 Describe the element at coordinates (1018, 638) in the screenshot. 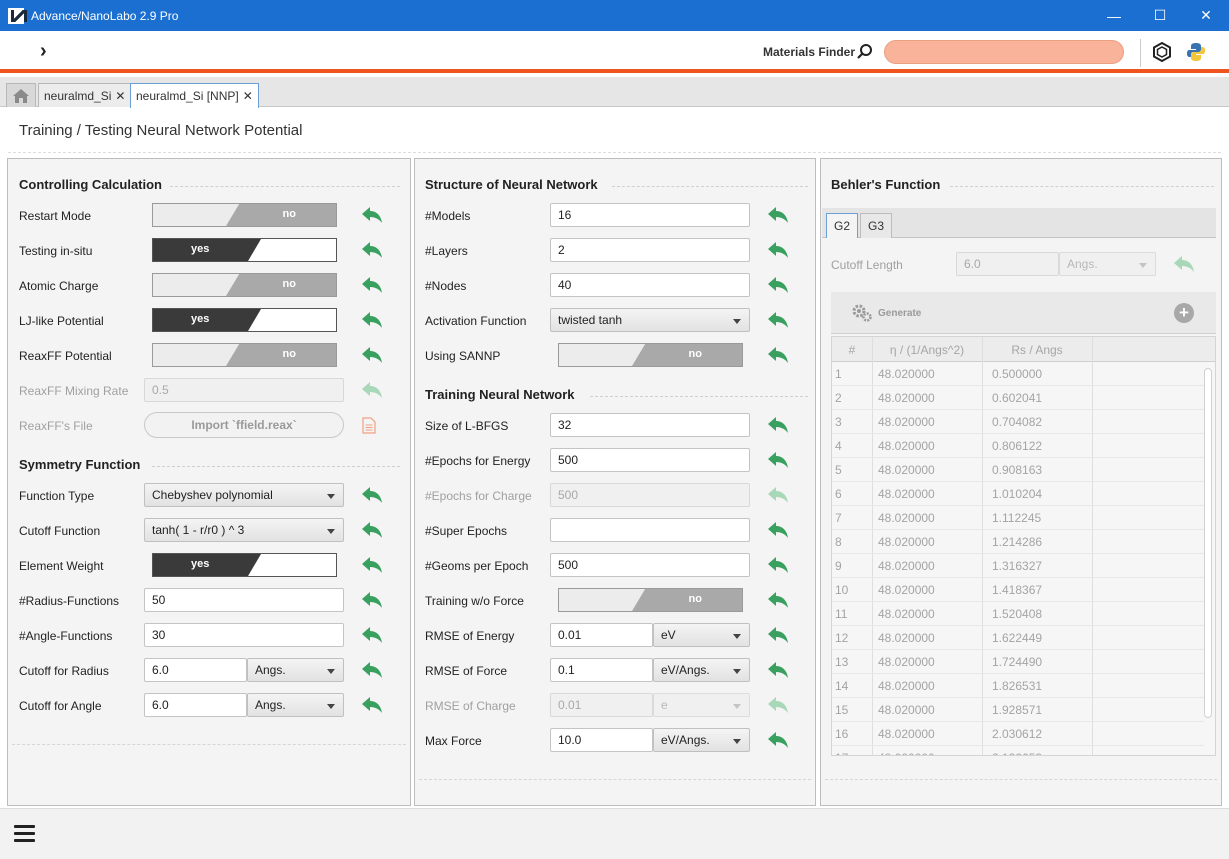

I see `table-row: 12 48.020000 1.622449` at that location.